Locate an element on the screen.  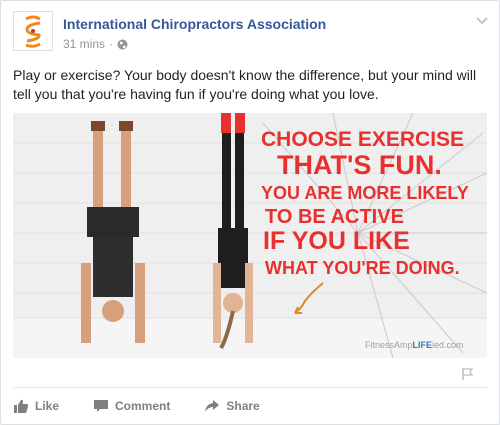
share-button: Share is located at coordinates (232, 406).